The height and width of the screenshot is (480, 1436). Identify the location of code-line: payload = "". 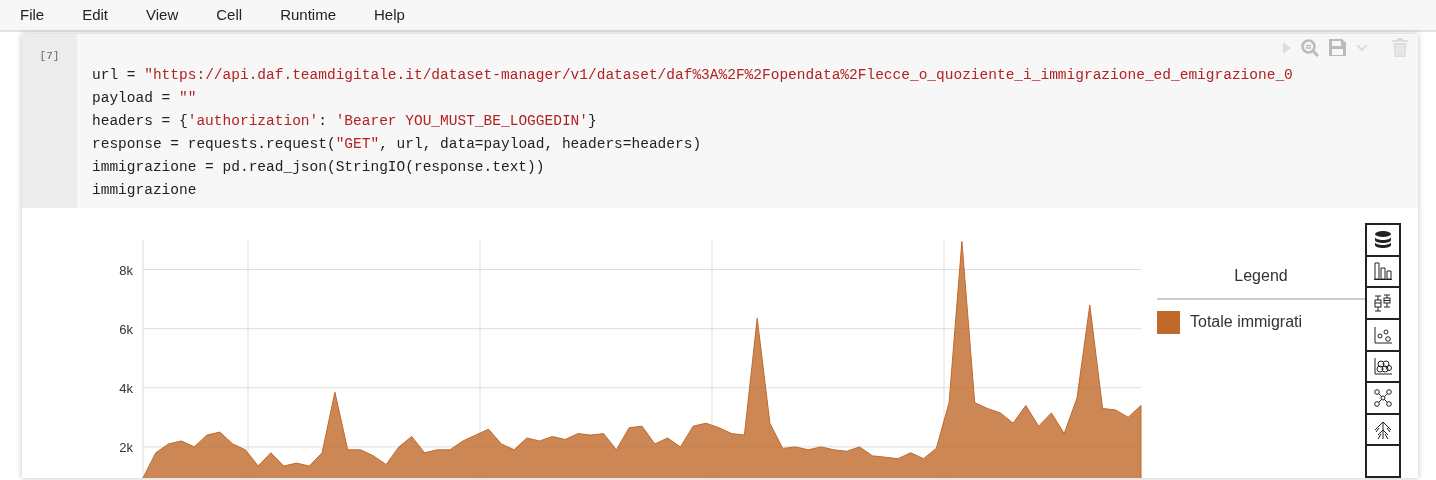
(145, 98).